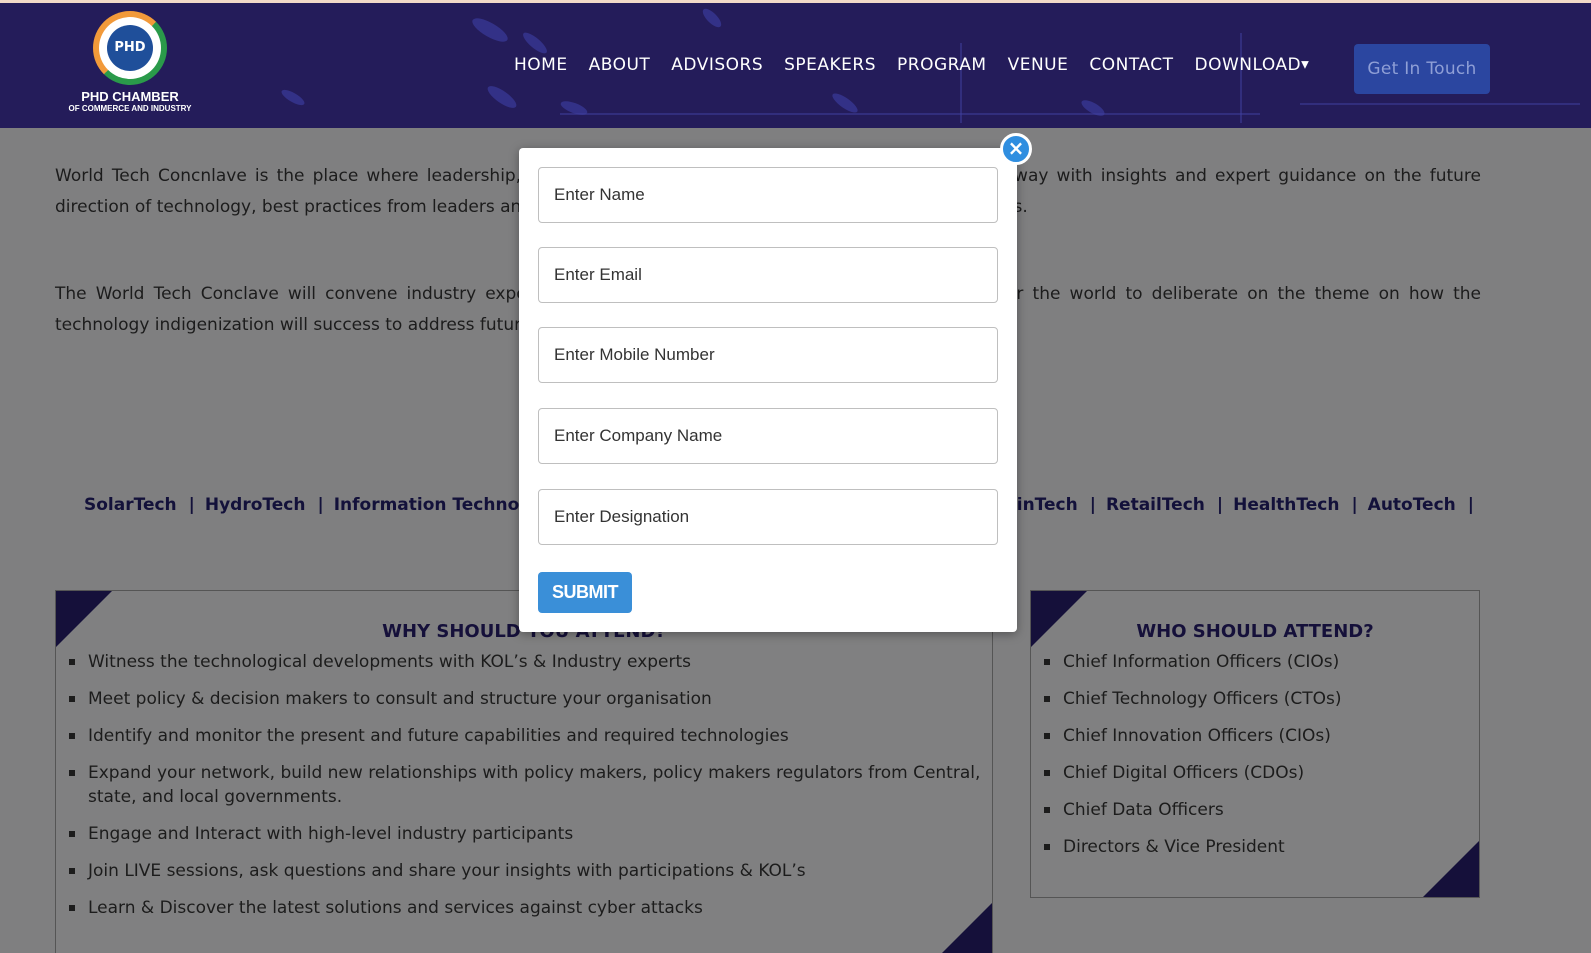 The height and width of the screenshot is (953, 1591). What do you see at coordinates (1016, 149) in the screenshot?
I see `close-icon: ×` at bounding box center [1016, 149].